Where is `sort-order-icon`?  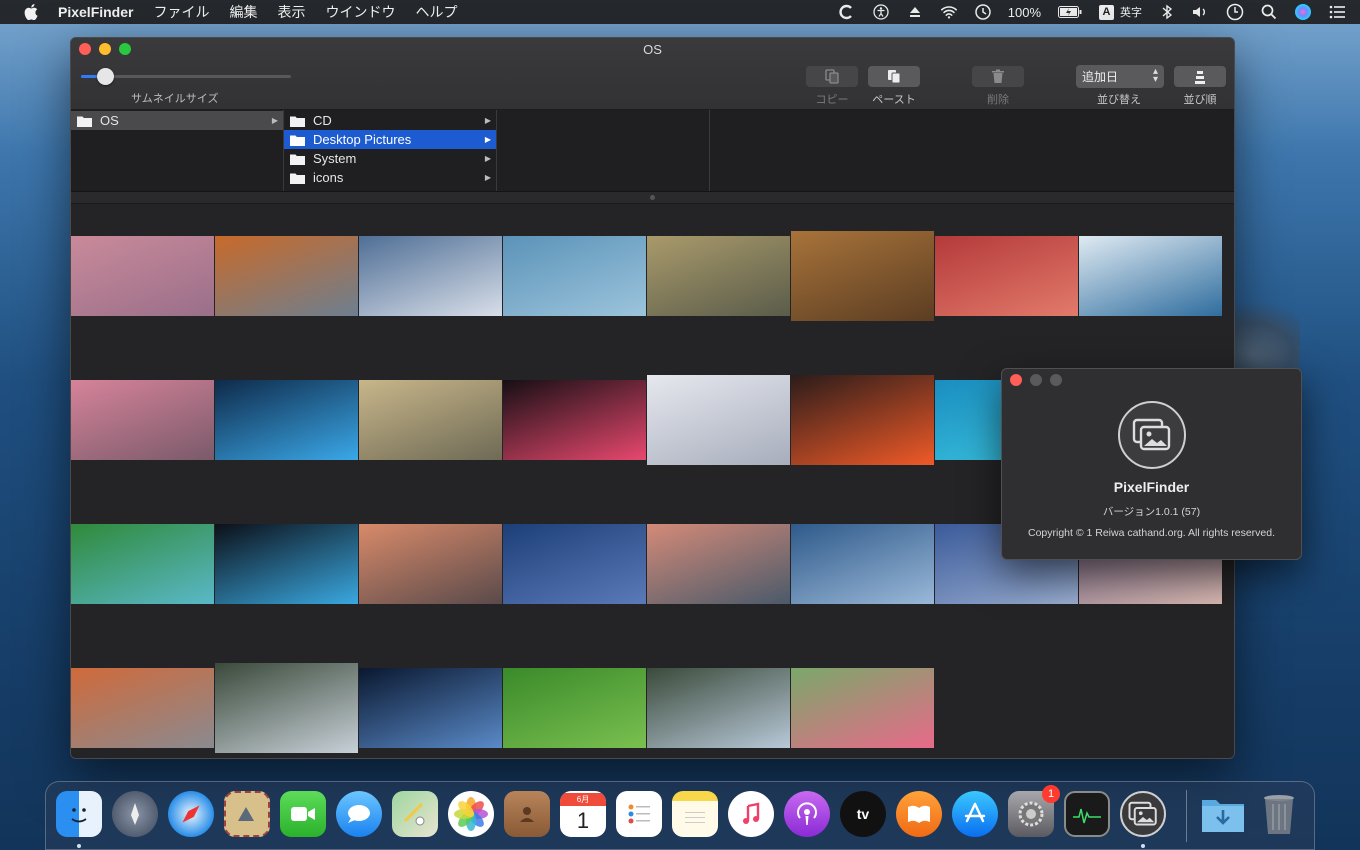 sort-order-icon is located at coordinates (1200, 77).